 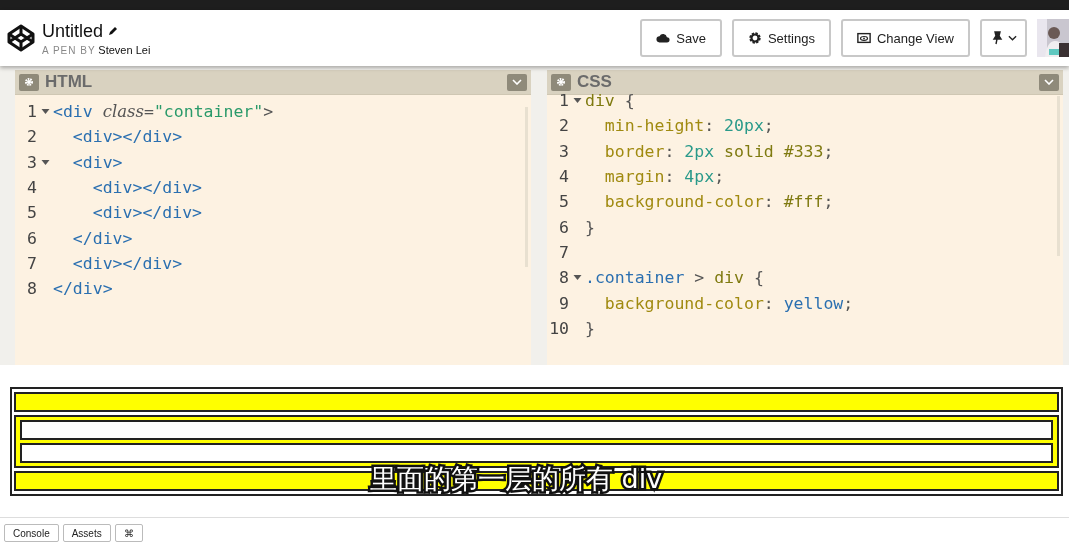 I want to click on code-line: div {, so click(x=610, y=101).